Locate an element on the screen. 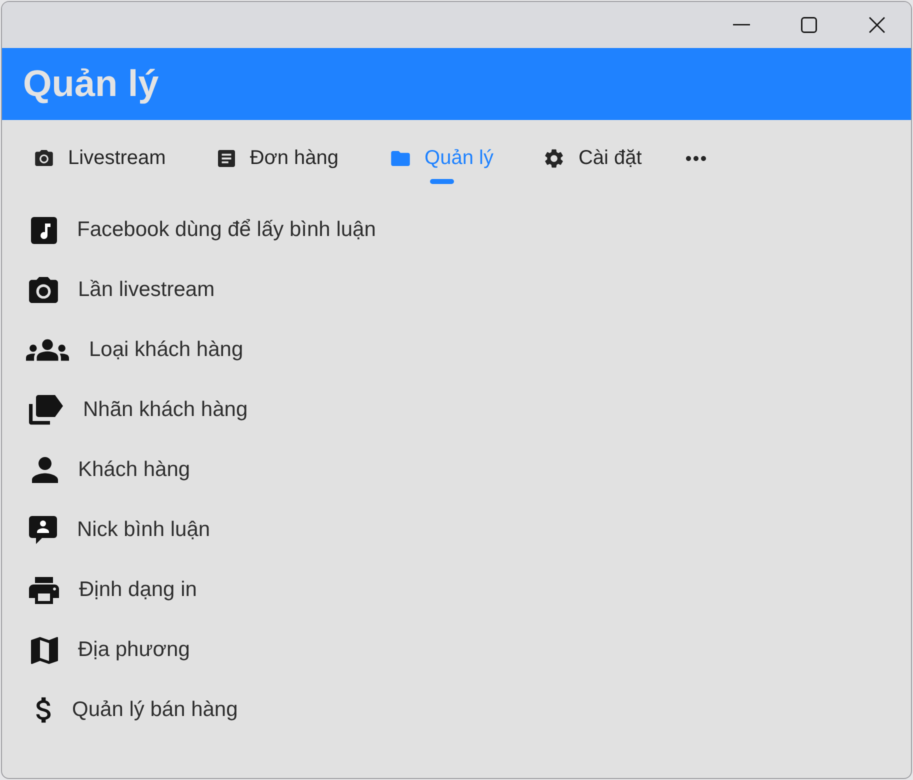 The image size is (913, 780). tab: Livestream is located at coordinates (100, 161).